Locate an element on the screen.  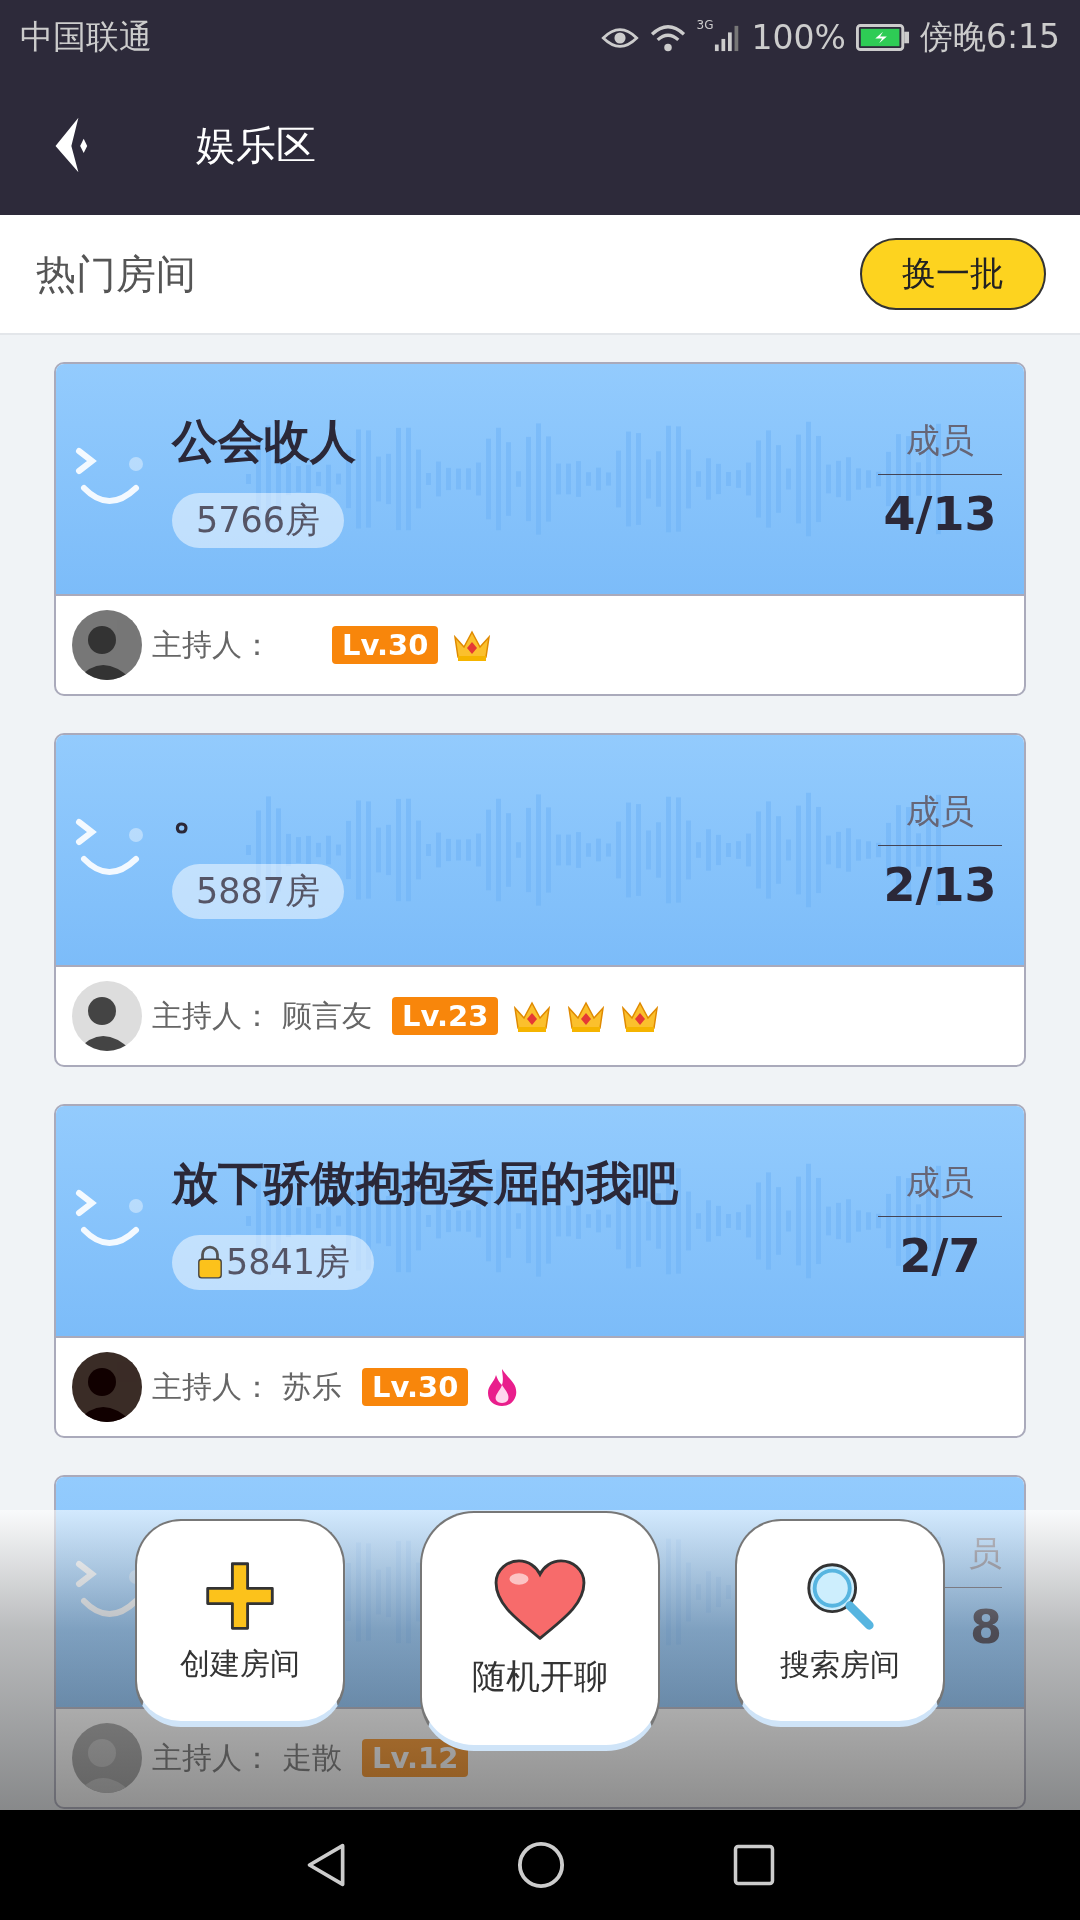
refresh-button: 换一批 is located at coordinates (953, 274).